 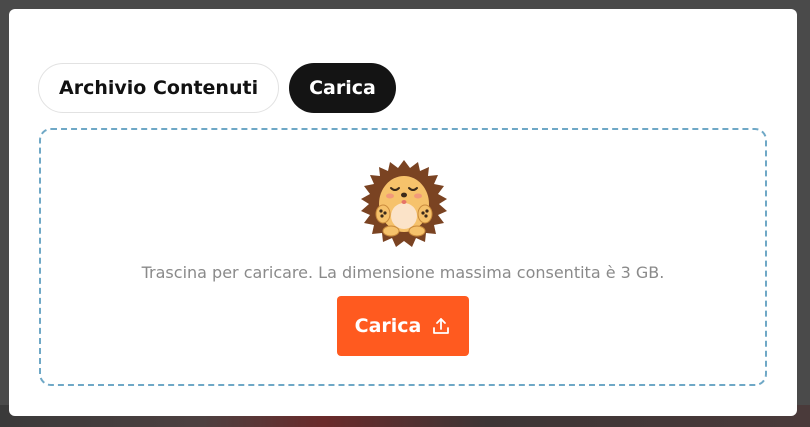 What do you see at coordinates (441, 326) in the screenshot?
I see `upload-icon` at bounding box center [441, 326].